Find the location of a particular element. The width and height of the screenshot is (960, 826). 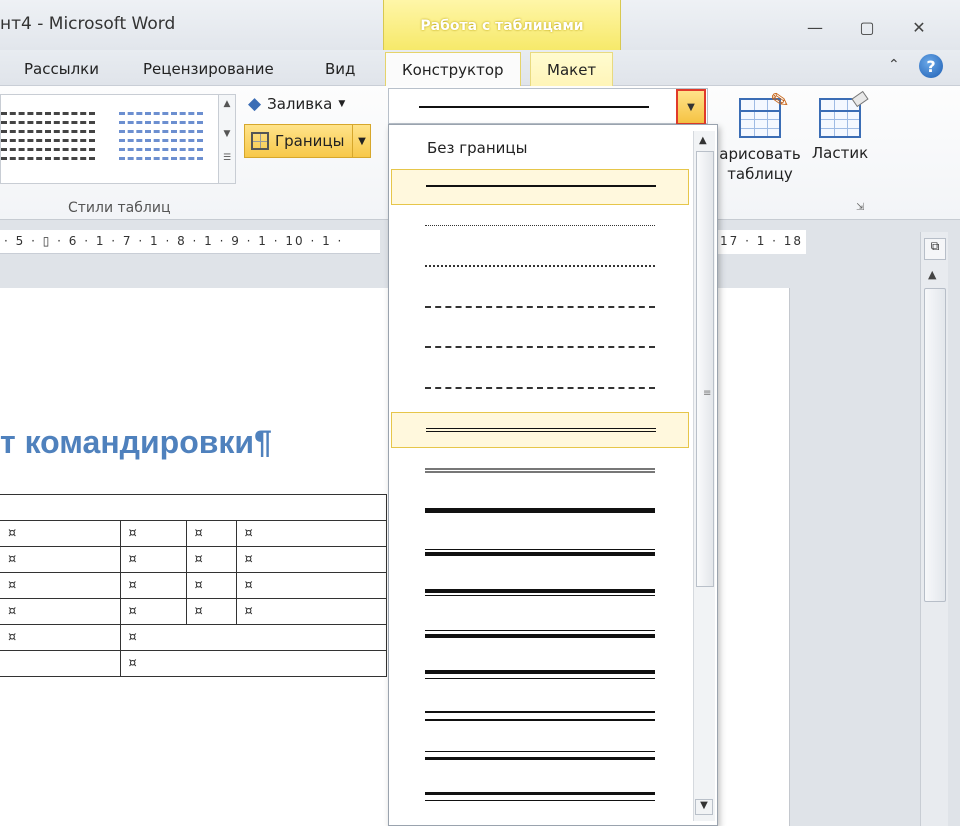

paint-bucket-icon: ◆ is located at coordinates (255, 104).